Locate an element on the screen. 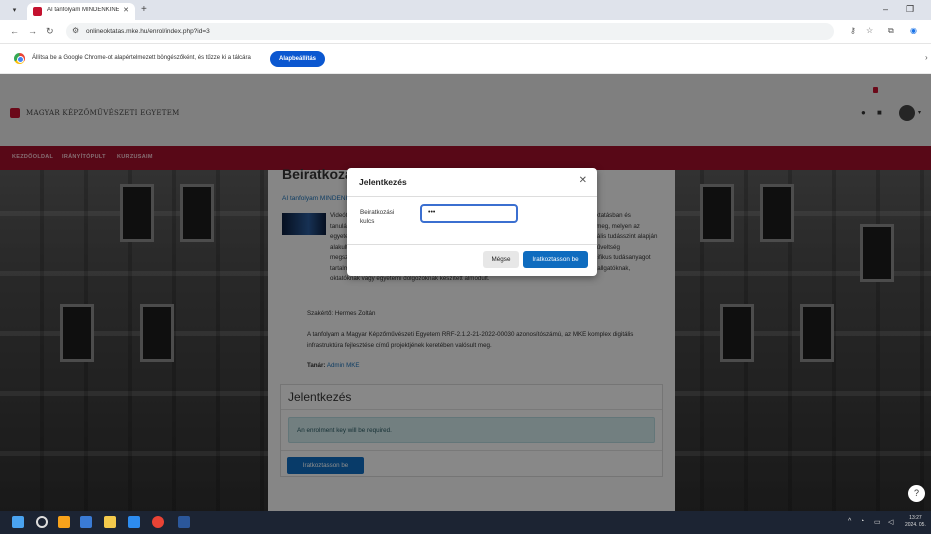  restore-icon: ❐ is located at coordinates (910, 9).